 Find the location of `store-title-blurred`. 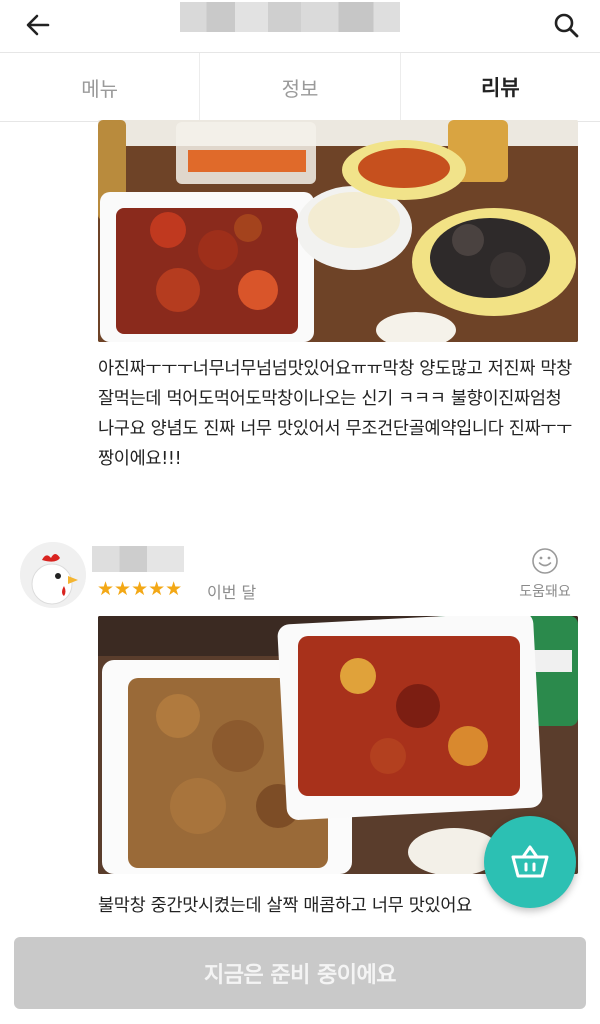

store-title-blurred is located at coordinates (290, 17).